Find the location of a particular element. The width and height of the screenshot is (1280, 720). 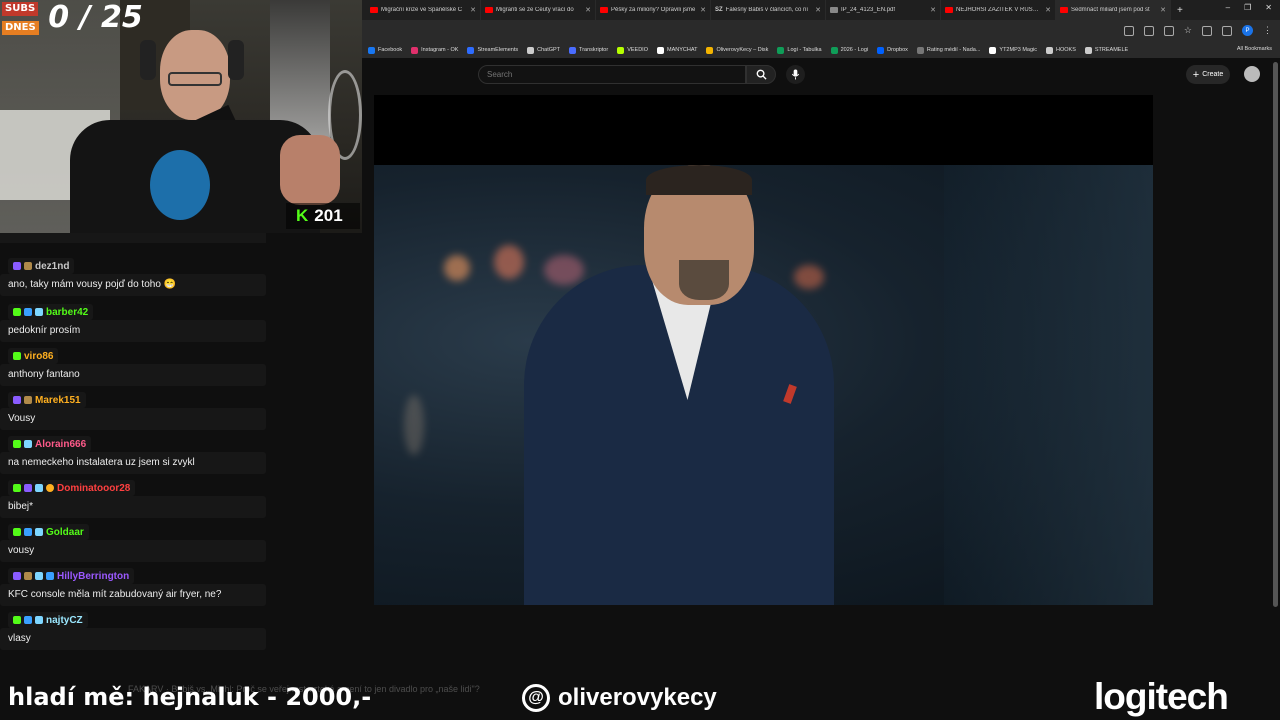

browser-tab: IP_24_4123_EN.pdf ✕ is located at coordinates (883, 10).